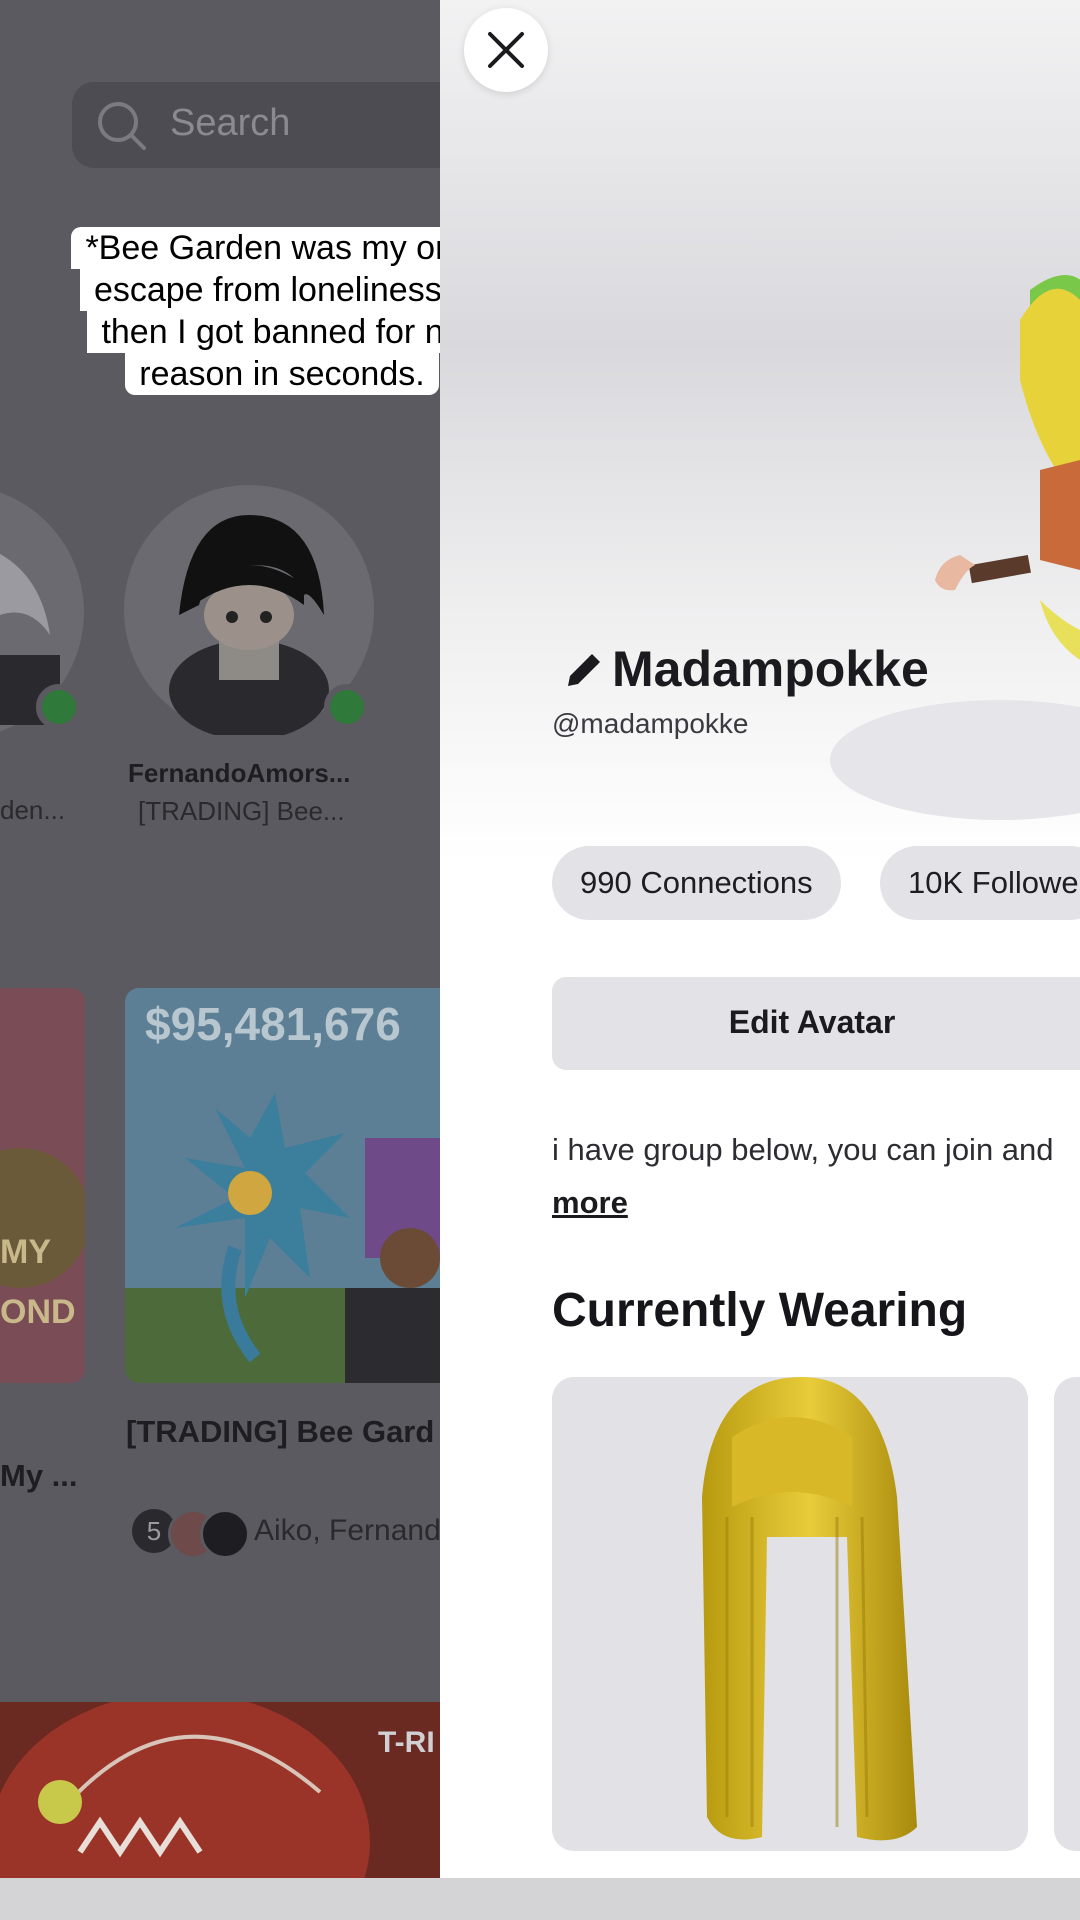 The height and width of the screenshot is (1920, 1080). I want to click on edit-avatar-label: Edit Avatar, so click(812, 1022).